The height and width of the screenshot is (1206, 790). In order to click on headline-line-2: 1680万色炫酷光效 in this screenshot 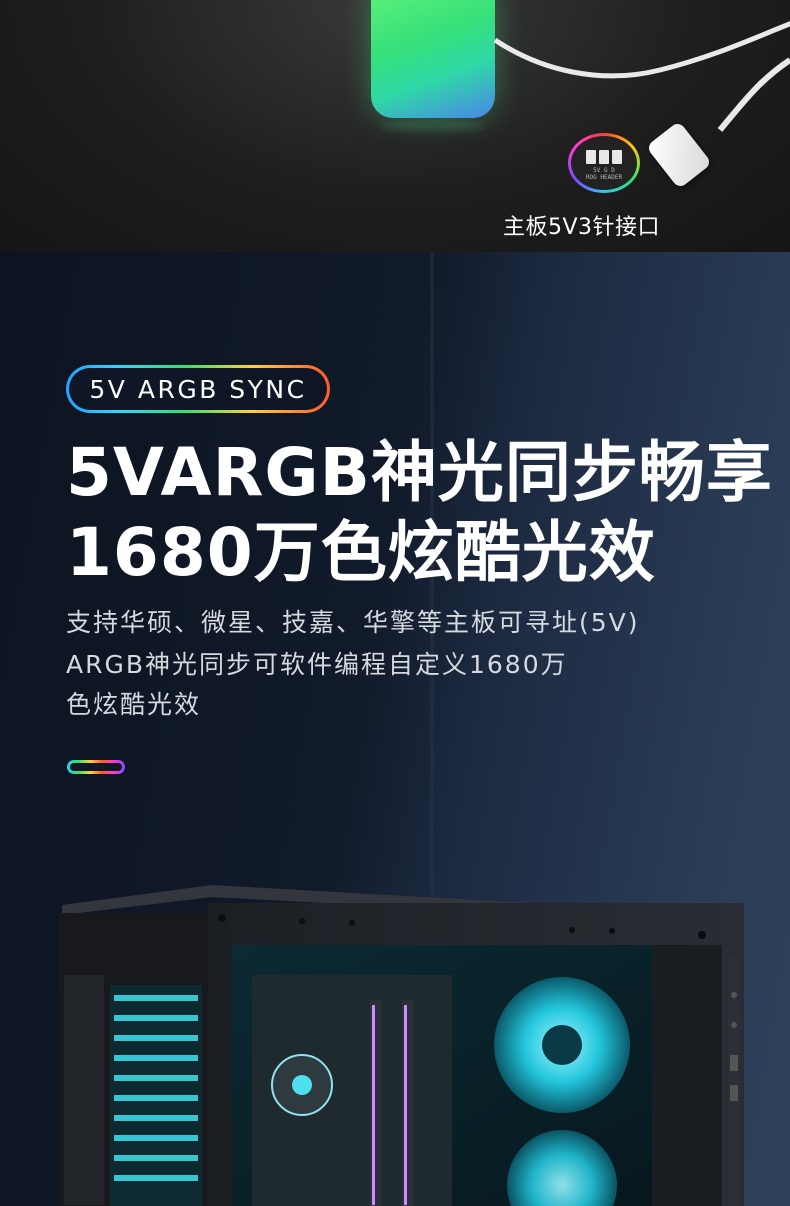, I will do `click(361, 552)`.